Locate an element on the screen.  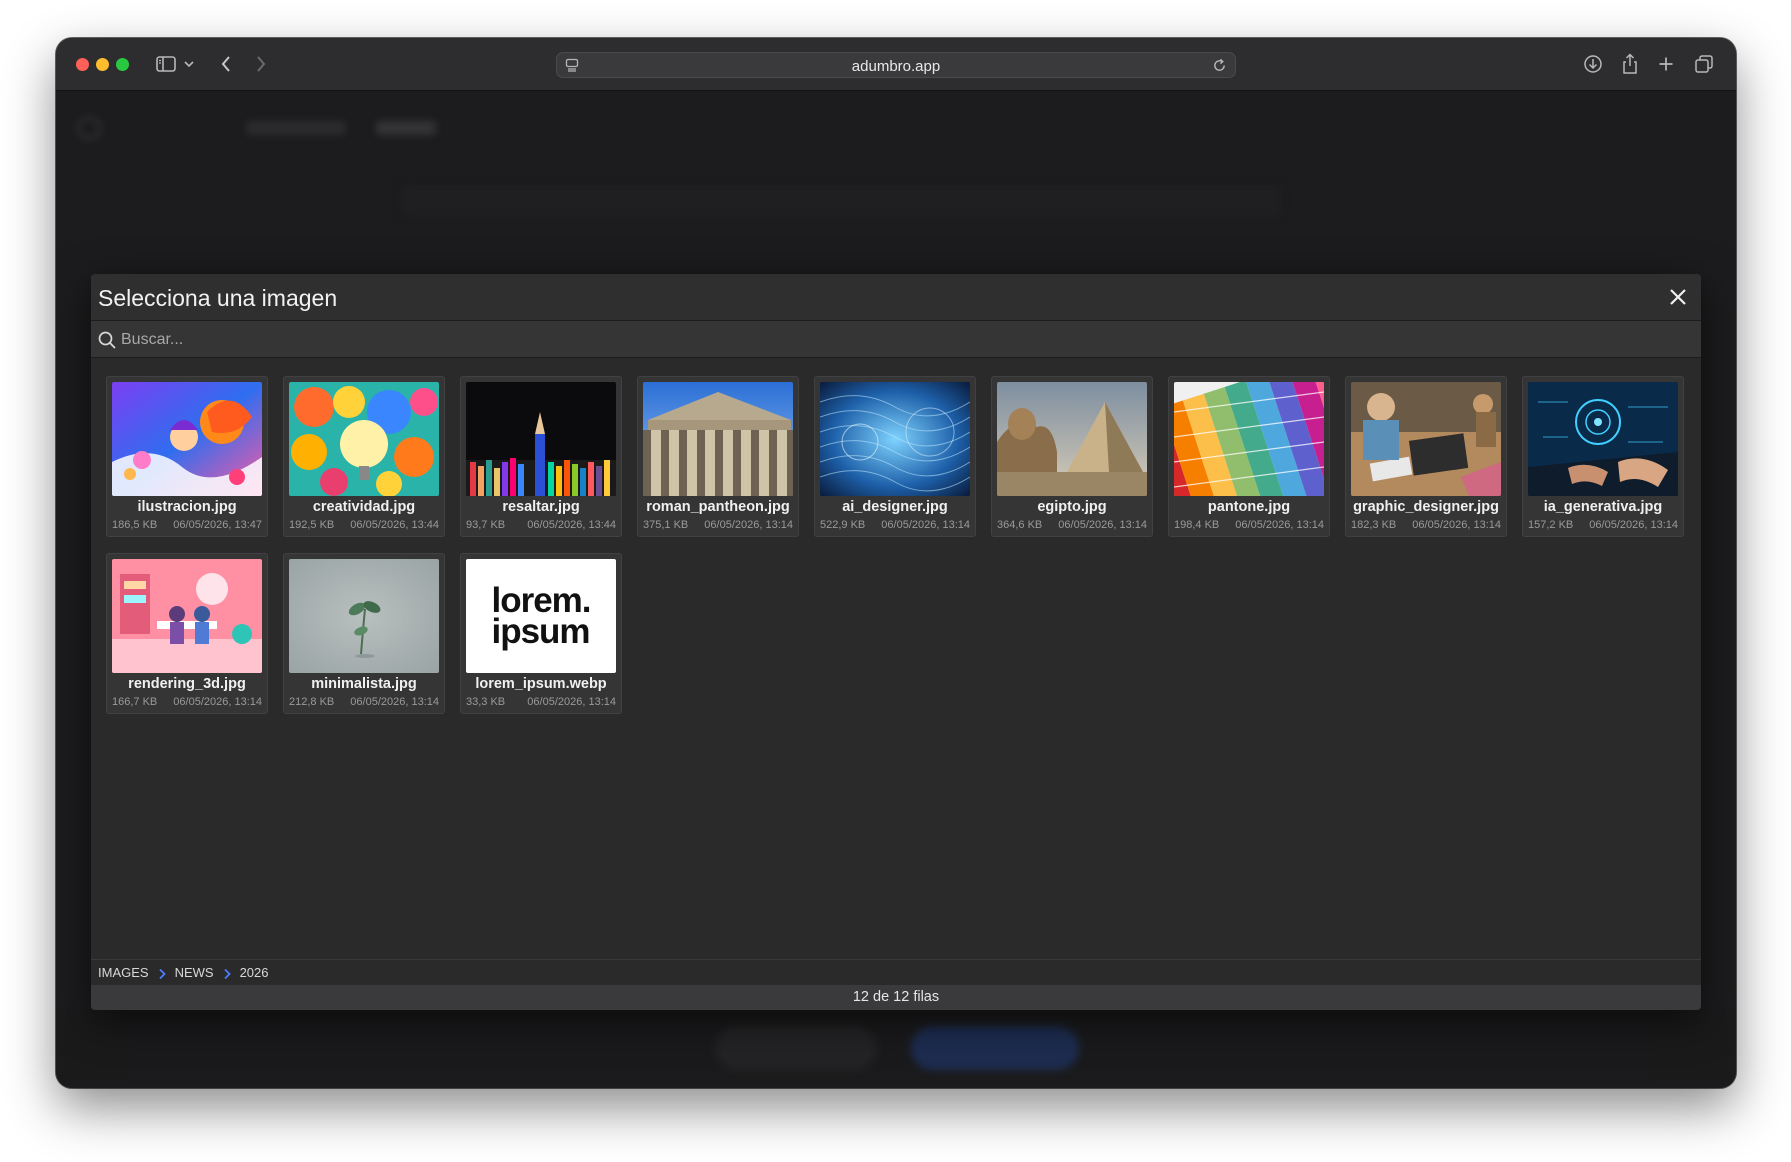
new-tab-icon is located at coordinates (1666, 64).